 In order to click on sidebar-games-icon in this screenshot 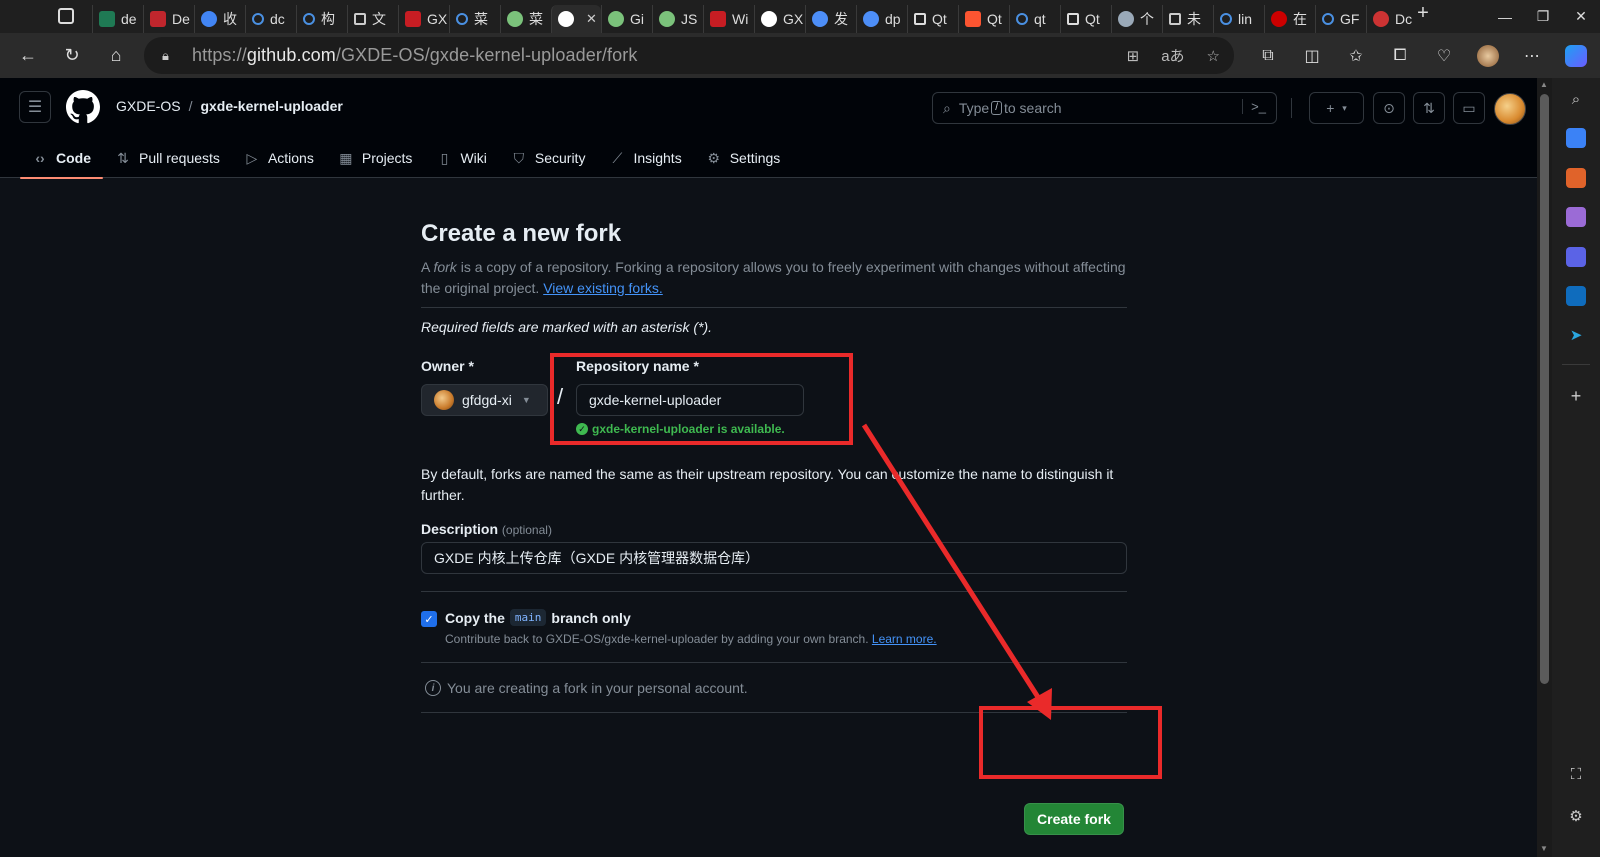, I will do `click(1576, 217)`.